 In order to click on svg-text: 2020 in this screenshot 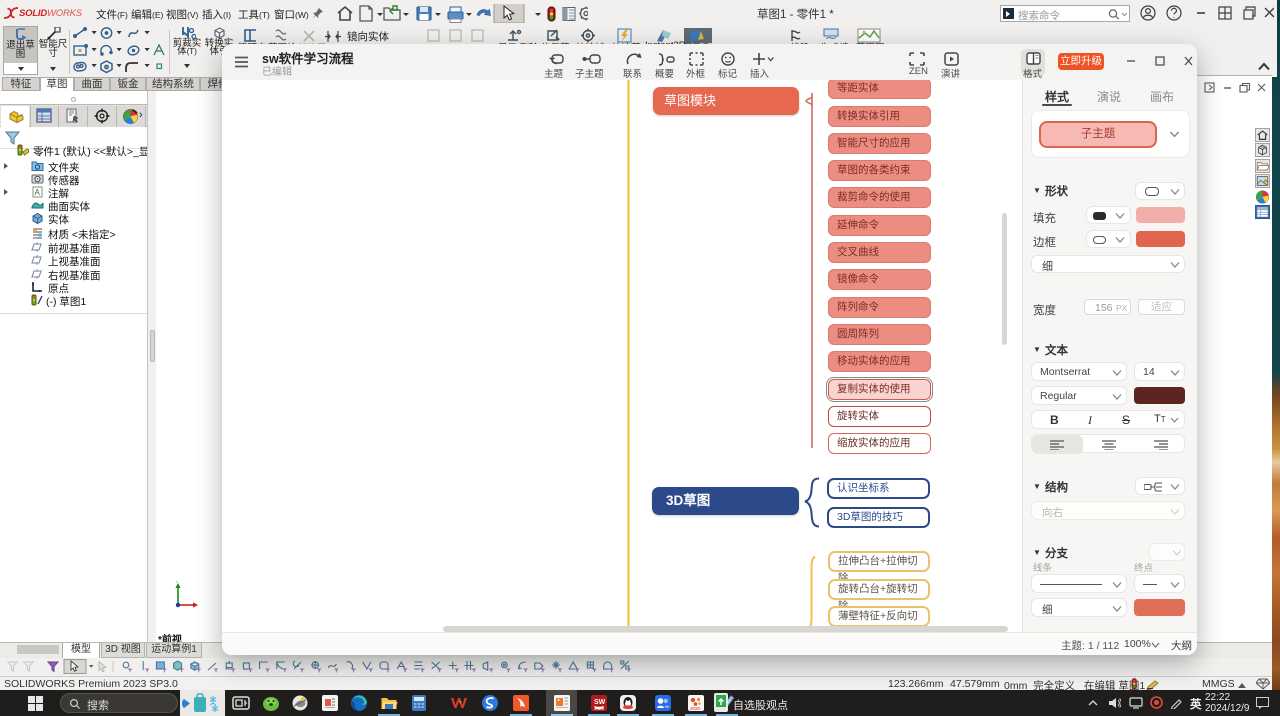, I will do `click(695, 708)`.